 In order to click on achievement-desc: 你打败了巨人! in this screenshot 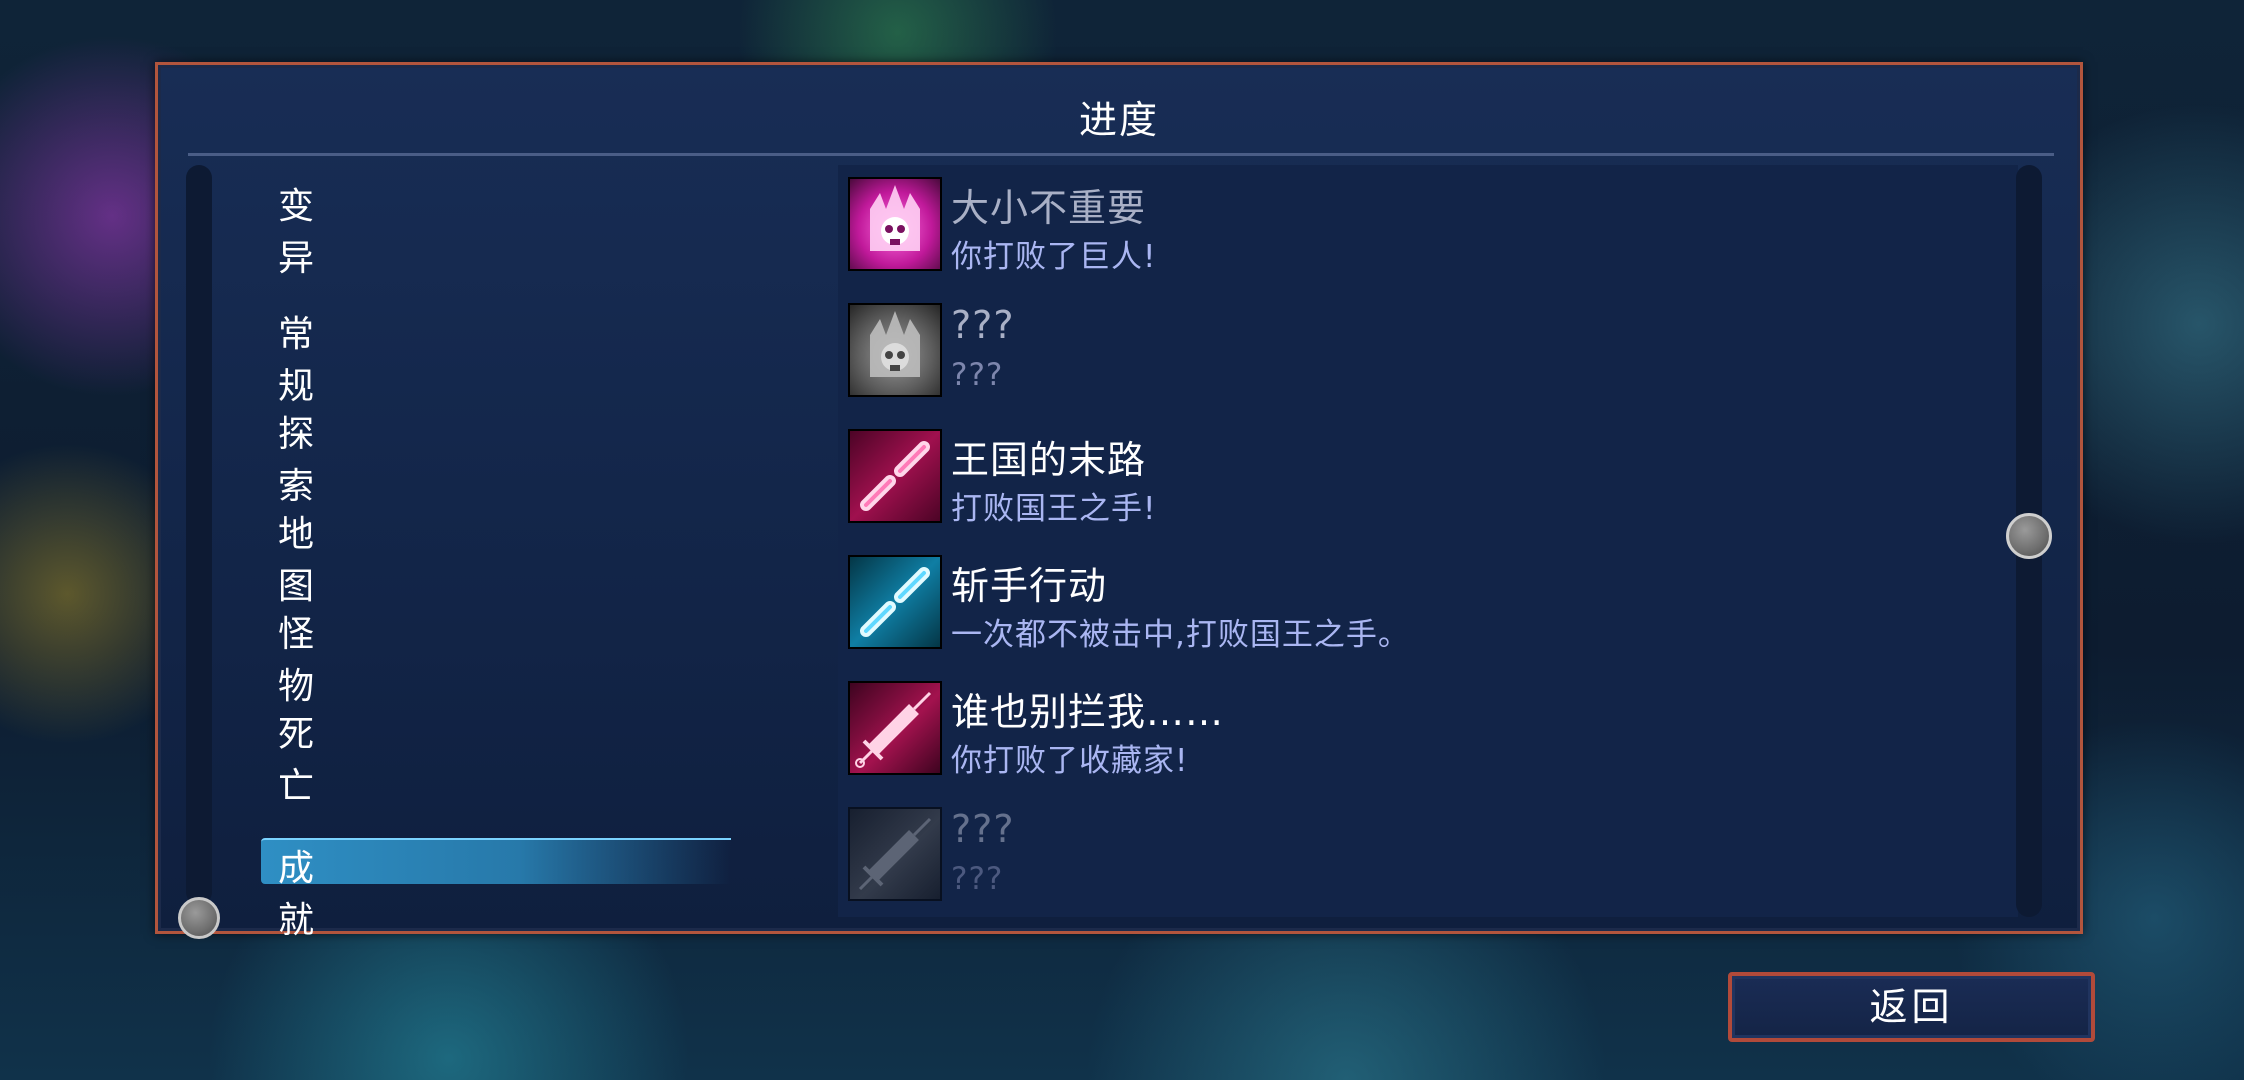, I will do `click(1054, 257)`.